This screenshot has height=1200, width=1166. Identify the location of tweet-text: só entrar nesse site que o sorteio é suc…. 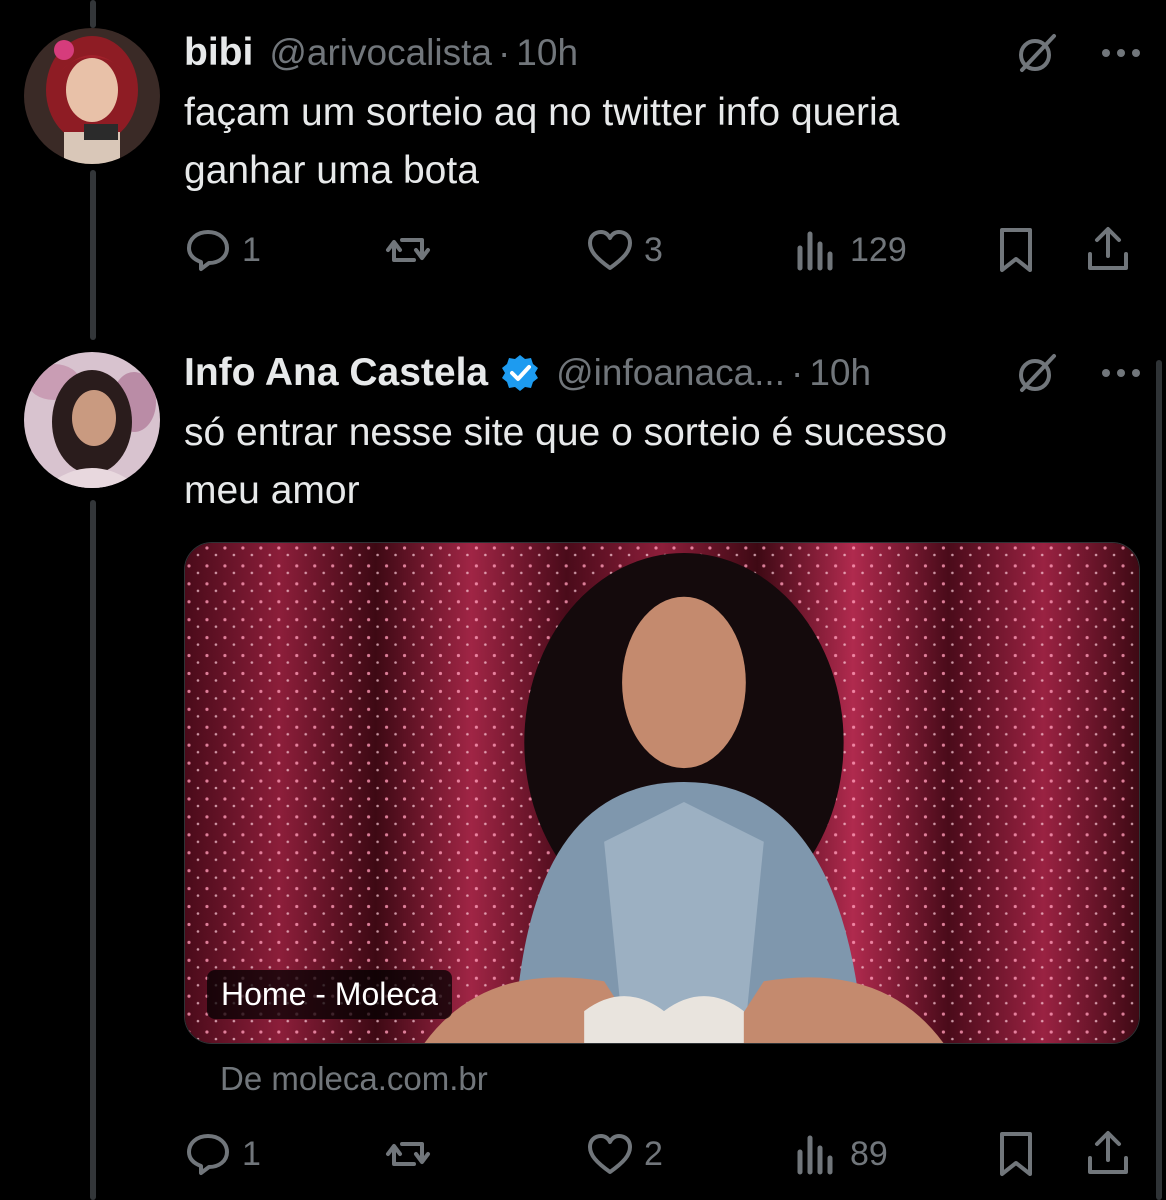
(566, 461).